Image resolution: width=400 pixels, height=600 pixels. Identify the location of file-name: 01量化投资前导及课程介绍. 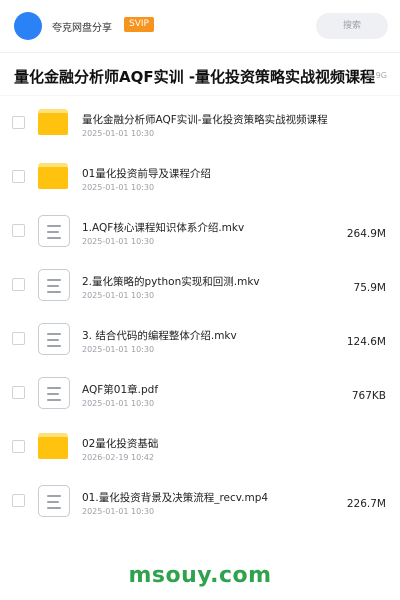
(146, 173).